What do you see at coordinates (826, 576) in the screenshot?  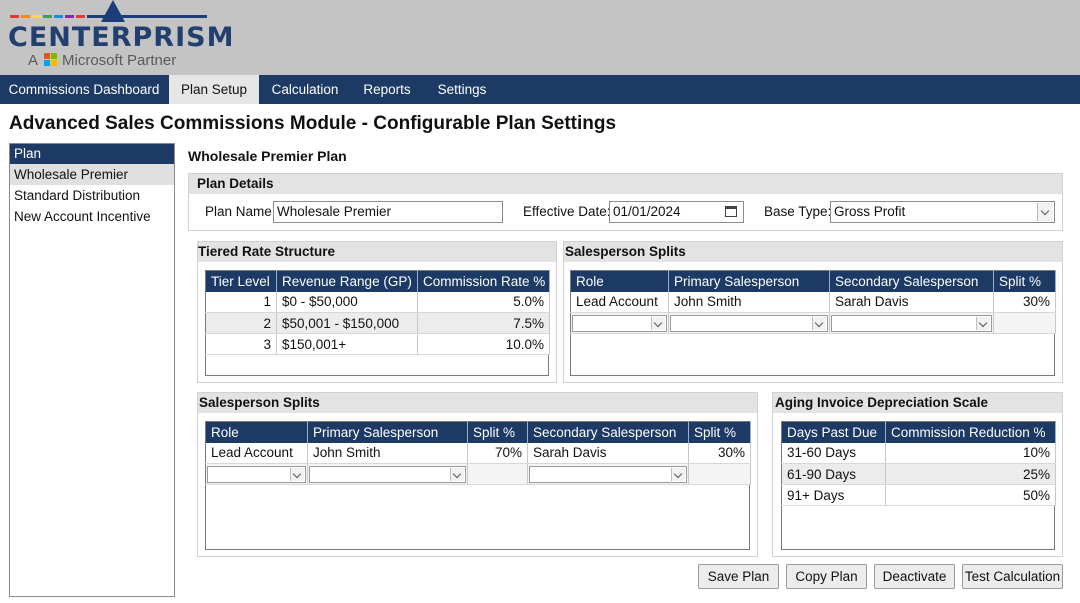 I see `copy-plan-button: Copy Plan` at bounding box center [826, 576].